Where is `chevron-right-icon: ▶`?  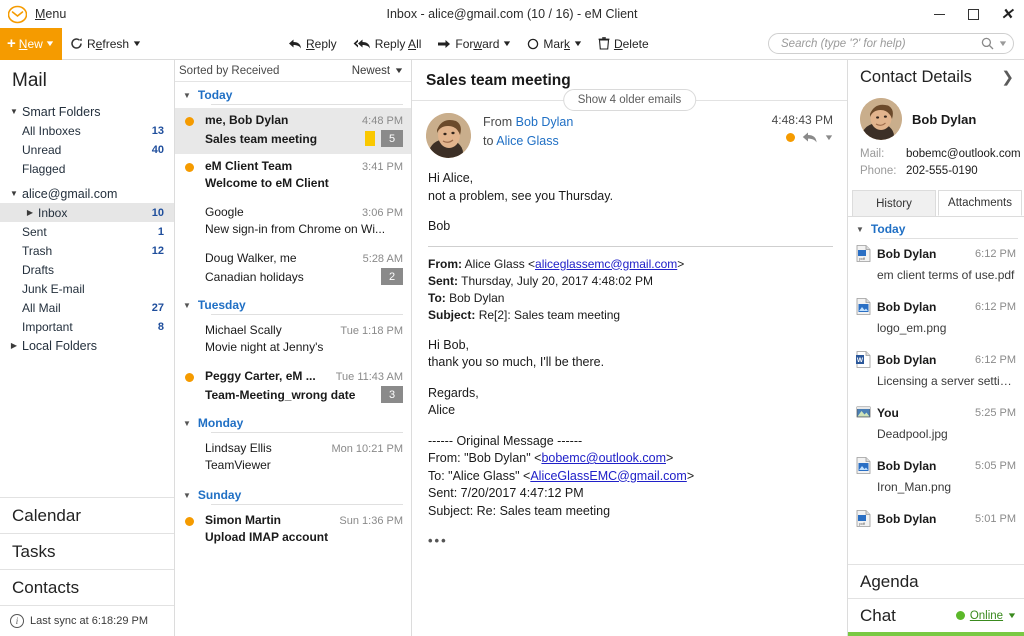 chevron-right-icon: ▶ is located at coordinates (30, 212).